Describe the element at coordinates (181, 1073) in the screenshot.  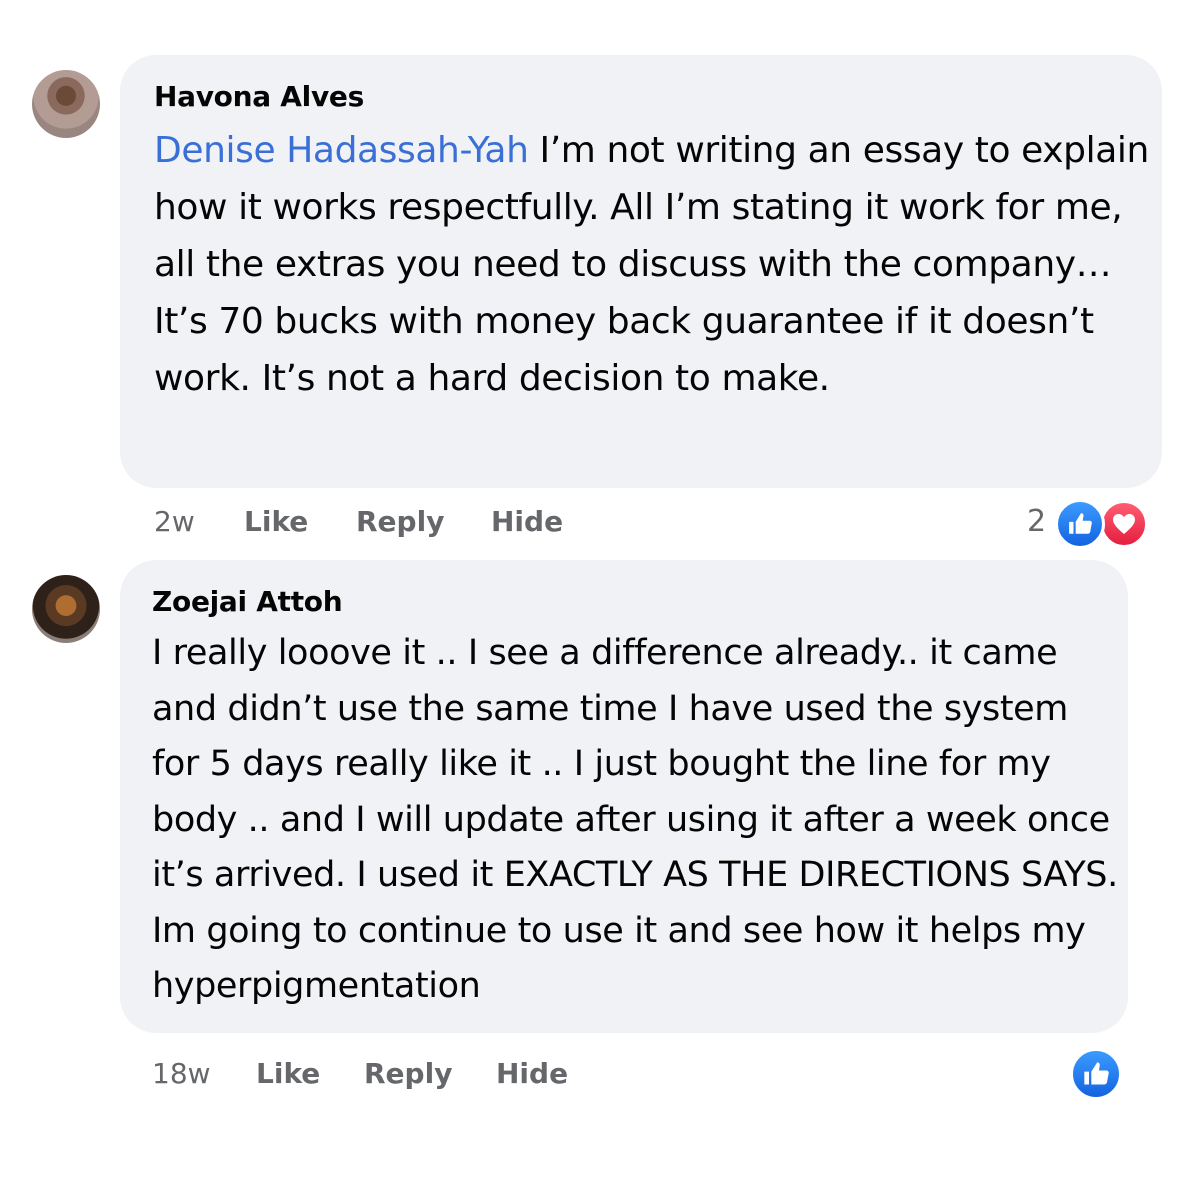
I see `comment-timestamp: 18w` at that location.